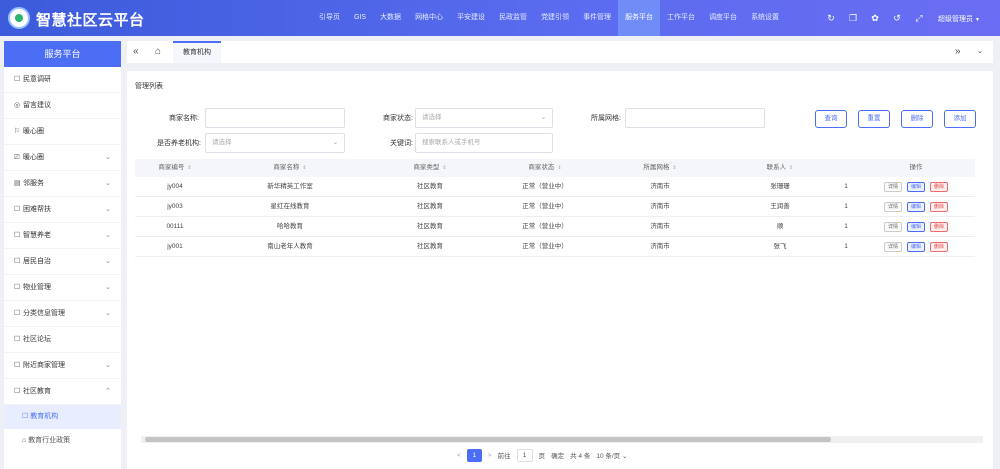 This screenshot has width=1000, height=469. Describe the element at coordinates (175, 168) in the screenshot. I see `column-header: 商家编号 ⇕` at that location.